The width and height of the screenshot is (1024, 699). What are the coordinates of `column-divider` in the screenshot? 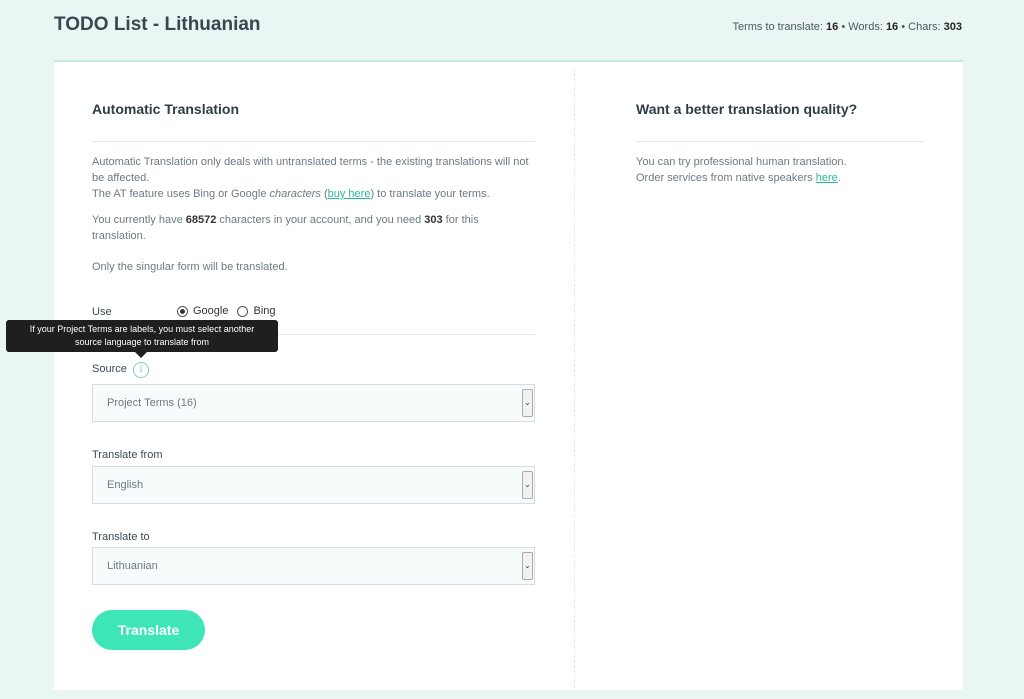 It's located at (574, 378).